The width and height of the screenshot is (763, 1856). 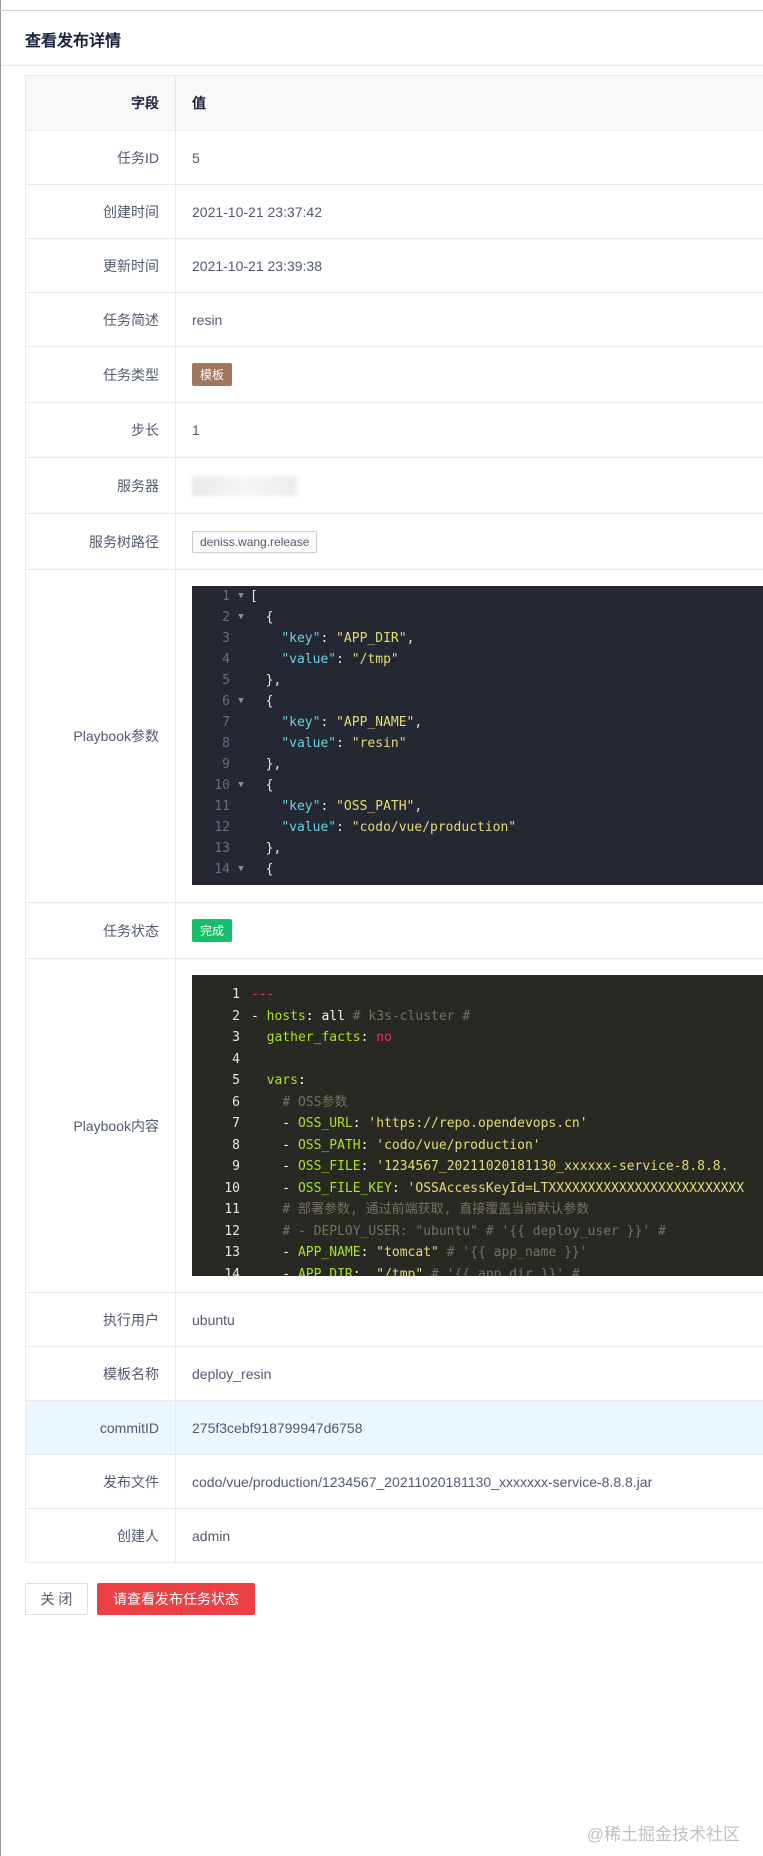 I want to click on code-line: 4, so click(x=477, y=1060).